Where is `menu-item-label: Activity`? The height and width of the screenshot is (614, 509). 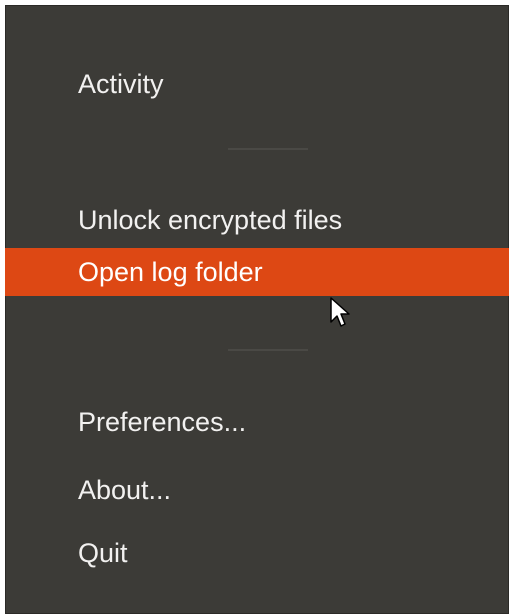
menu-item-label: Activity is located at coordinates (121, 83).